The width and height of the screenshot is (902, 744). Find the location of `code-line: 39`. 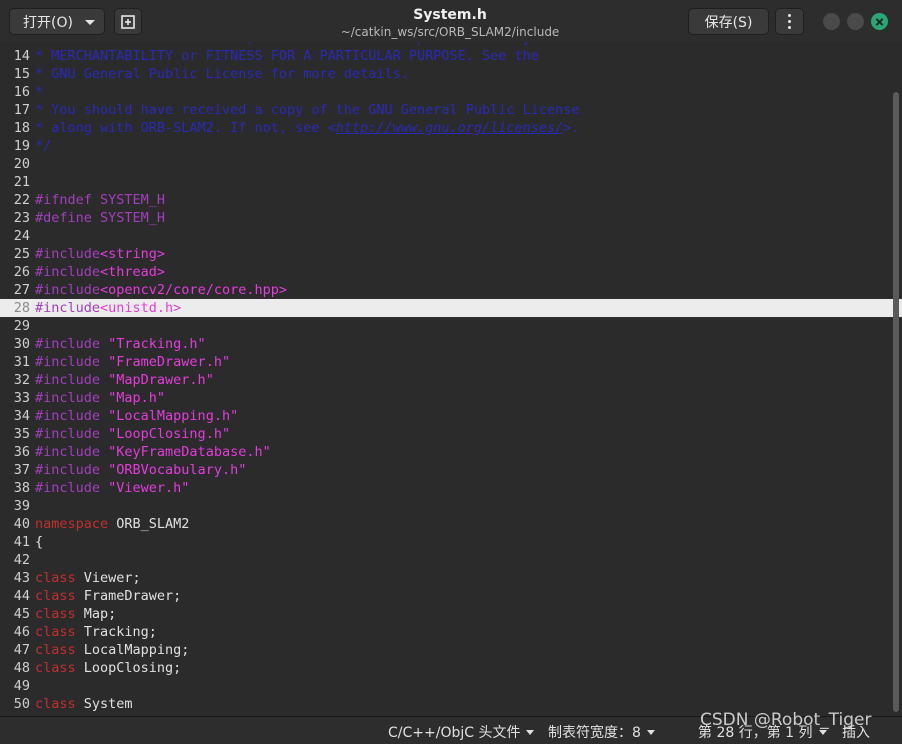

code-line: 39 is located at coordinates (451, 506).